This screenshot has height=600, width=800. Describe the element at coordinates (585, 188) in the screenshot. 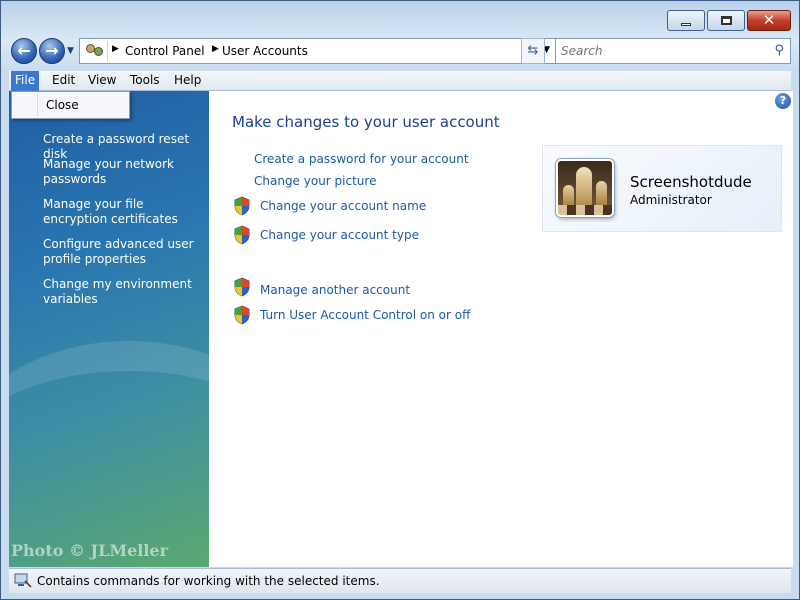

I see `avatar` at that location.